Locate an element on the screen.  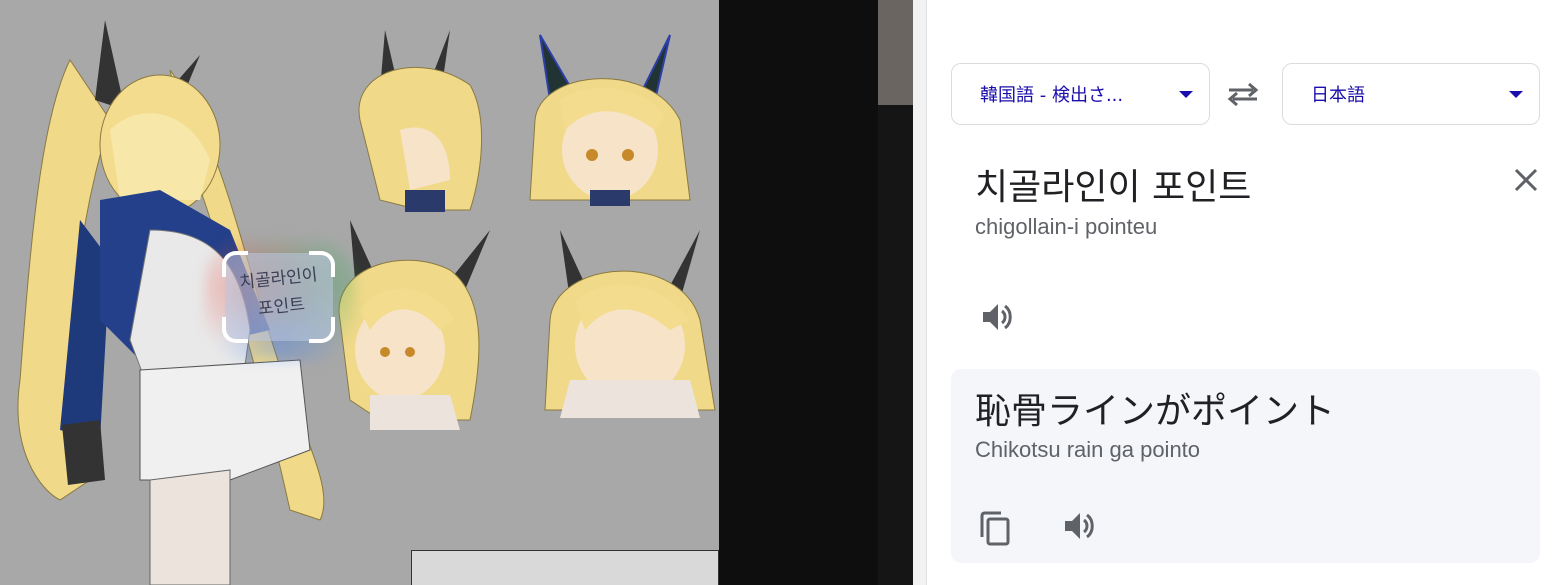
copy-button is located at coordinates (996, 529).